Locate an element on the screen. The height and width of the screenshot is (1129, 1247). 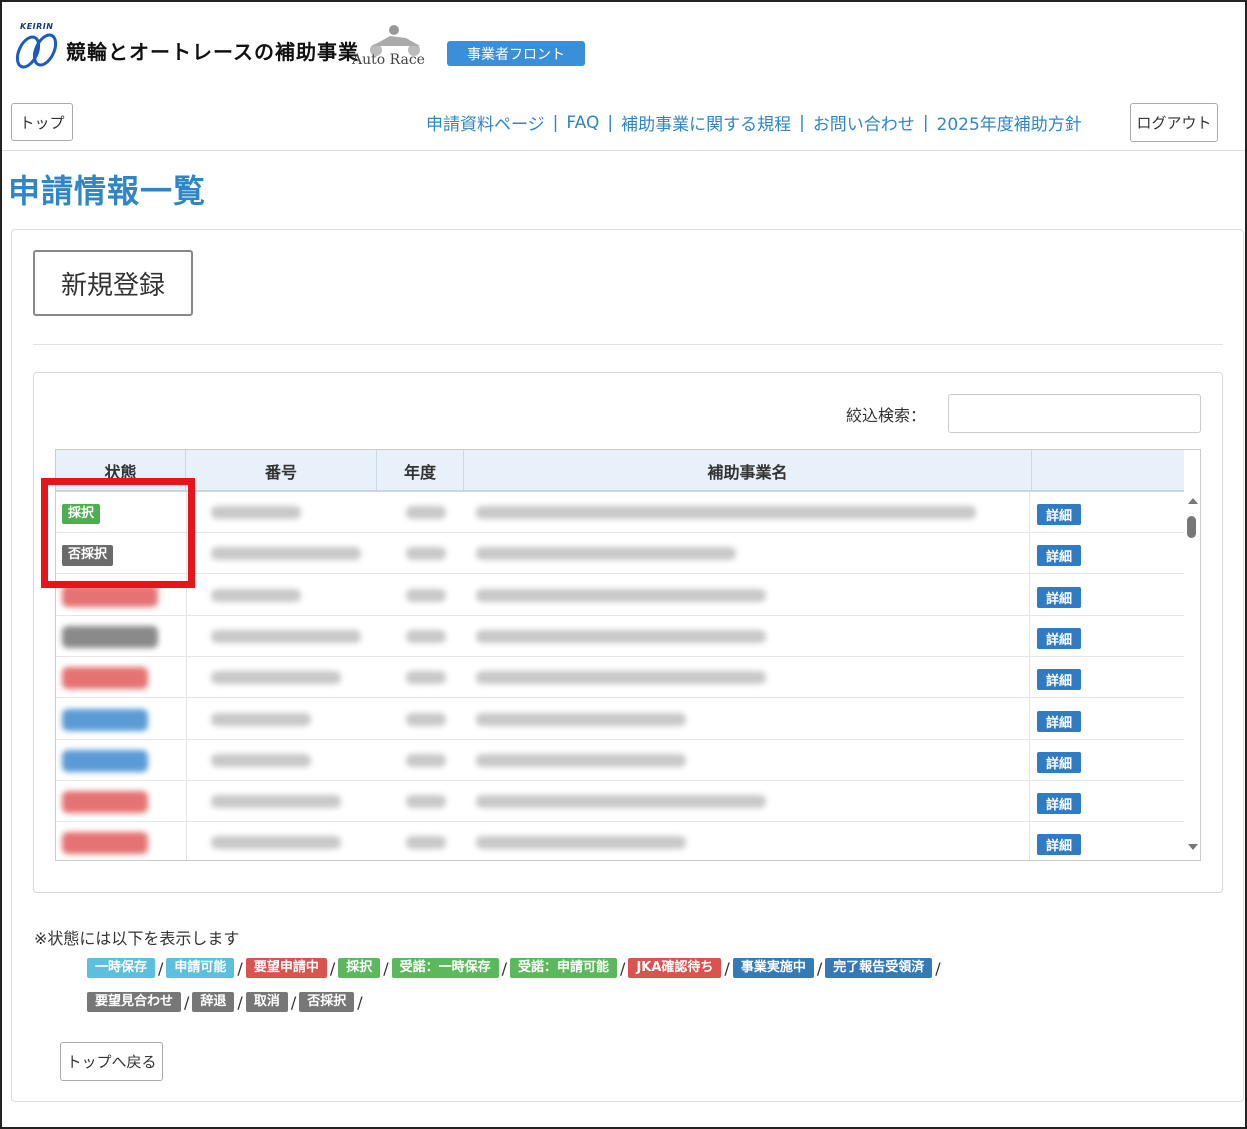
table-scrollbar is located at coordinates (1192, 676).